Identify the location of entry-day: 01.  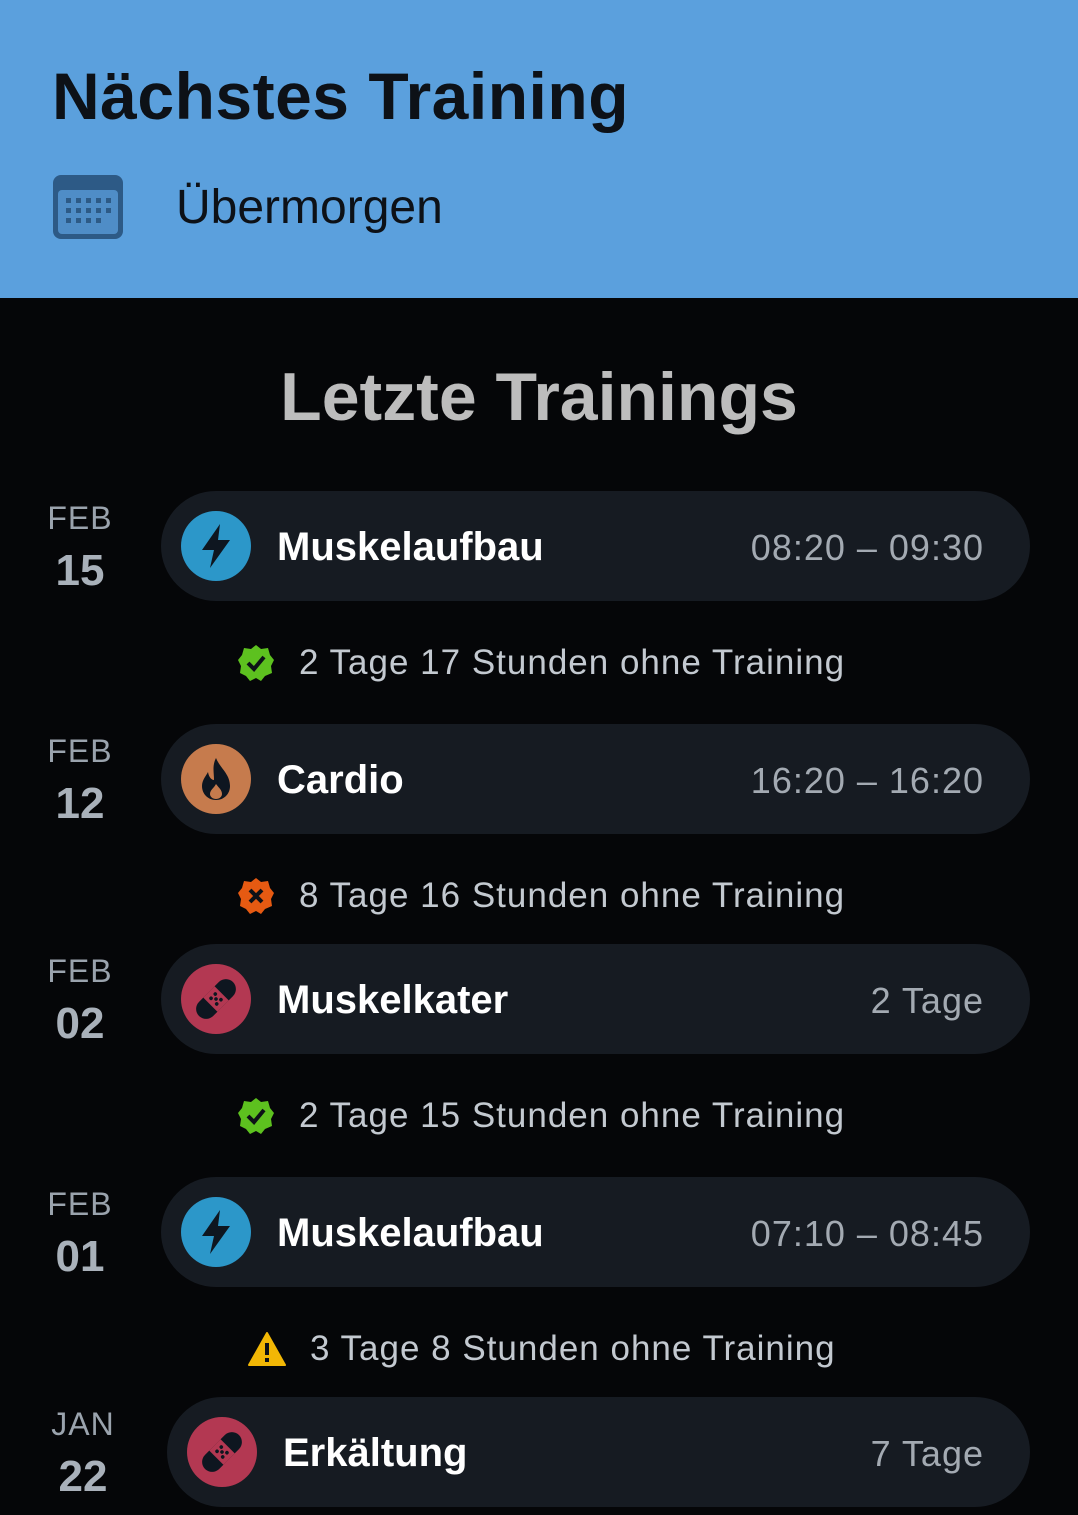
(80, 1256).